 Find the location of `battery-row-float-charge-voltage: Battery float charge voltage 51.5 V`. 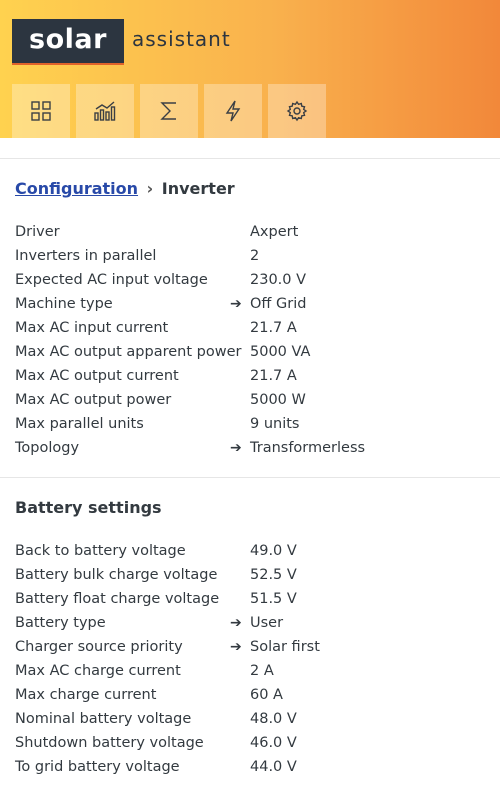

battery-row-float-charge-voltage: Battery float charge voltage 51.5 V is located at coordinates (250, 599).